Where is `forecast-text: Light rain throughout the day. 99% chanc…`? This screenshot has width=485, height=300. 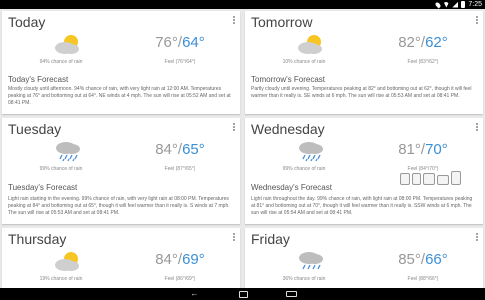
forecast-text: Light rain throughout the day. 99% chanc… is located at coordinates (362, 206).